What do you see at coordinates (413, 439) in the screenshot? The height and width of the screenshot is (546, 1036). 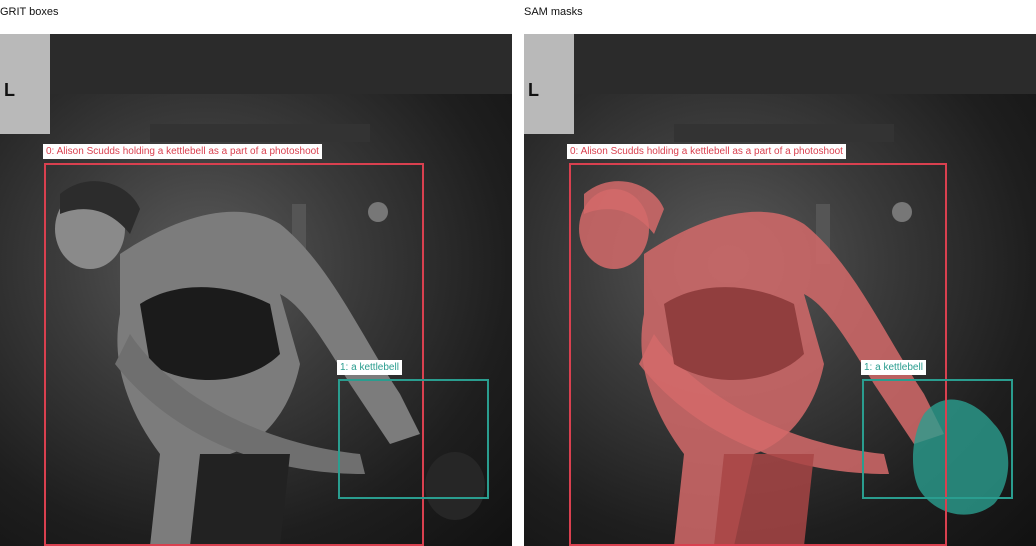 I see `left-box-kettlebell` at bounding box center [413, 439].